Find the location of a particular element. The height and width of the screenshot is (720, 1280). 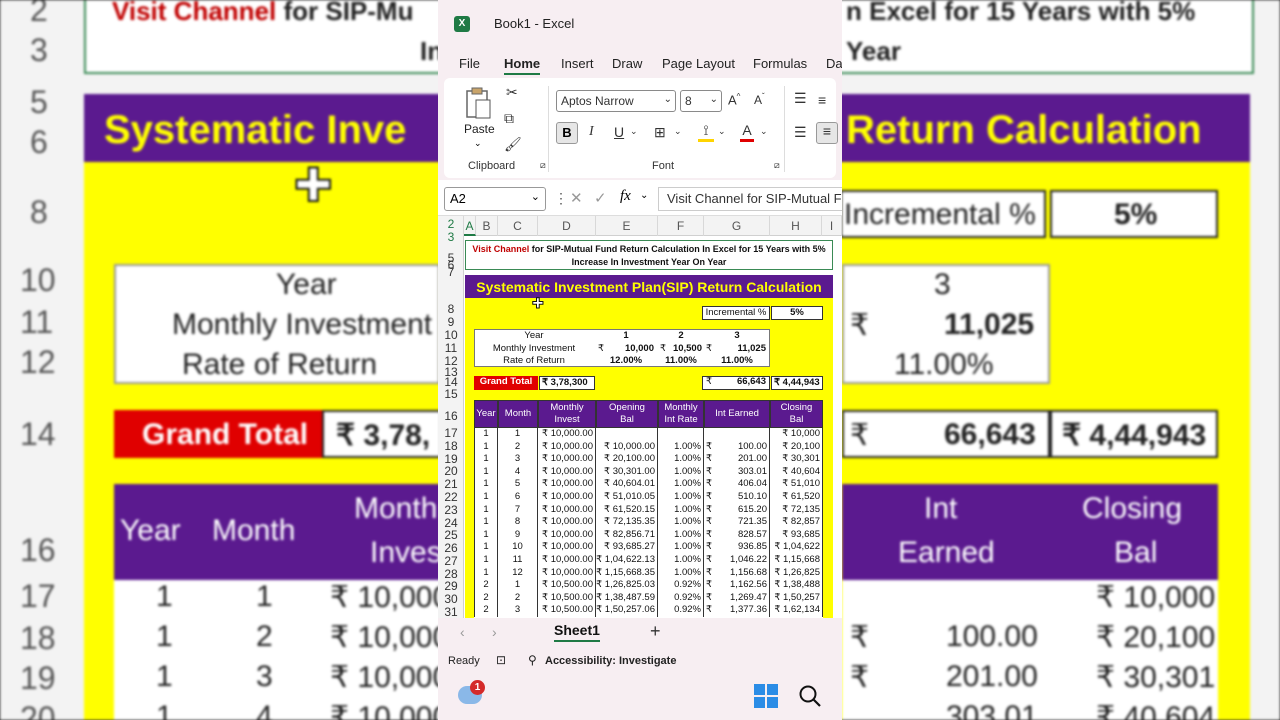

table-cell: 9 is located at coordinates (518, 535).